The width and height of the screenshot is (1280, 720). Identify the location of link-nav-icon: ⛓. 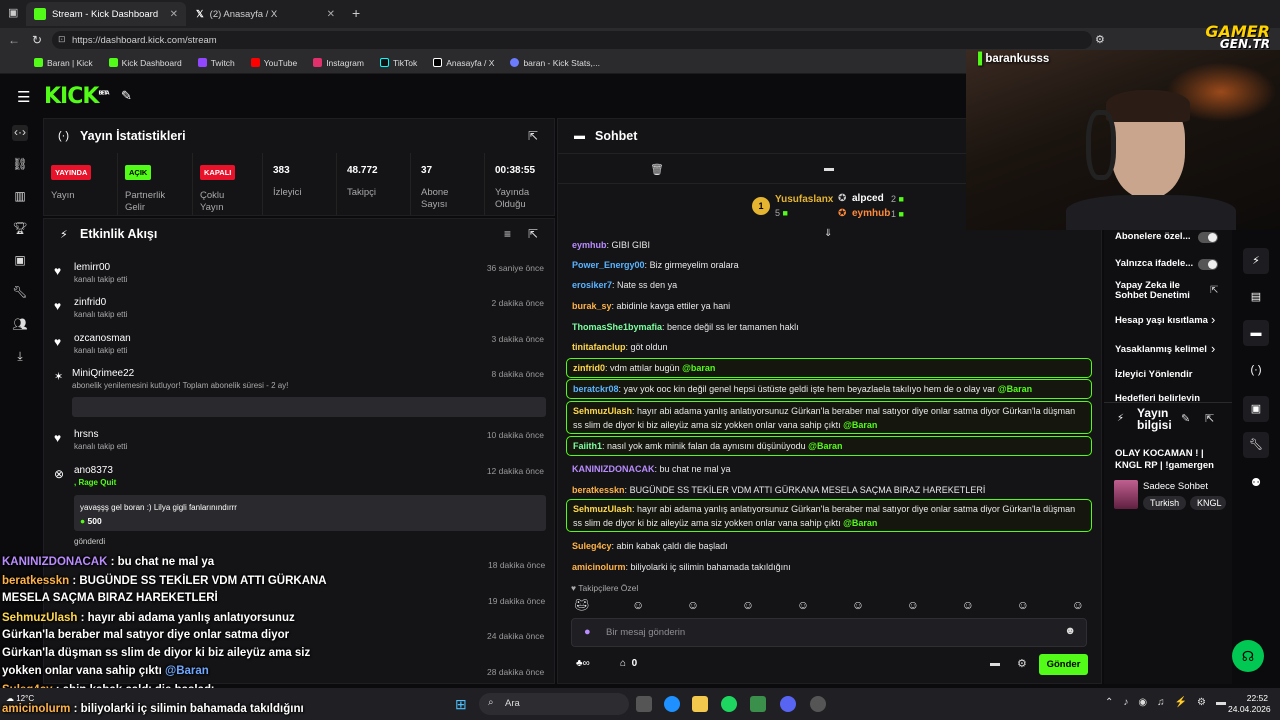
(20, 165).